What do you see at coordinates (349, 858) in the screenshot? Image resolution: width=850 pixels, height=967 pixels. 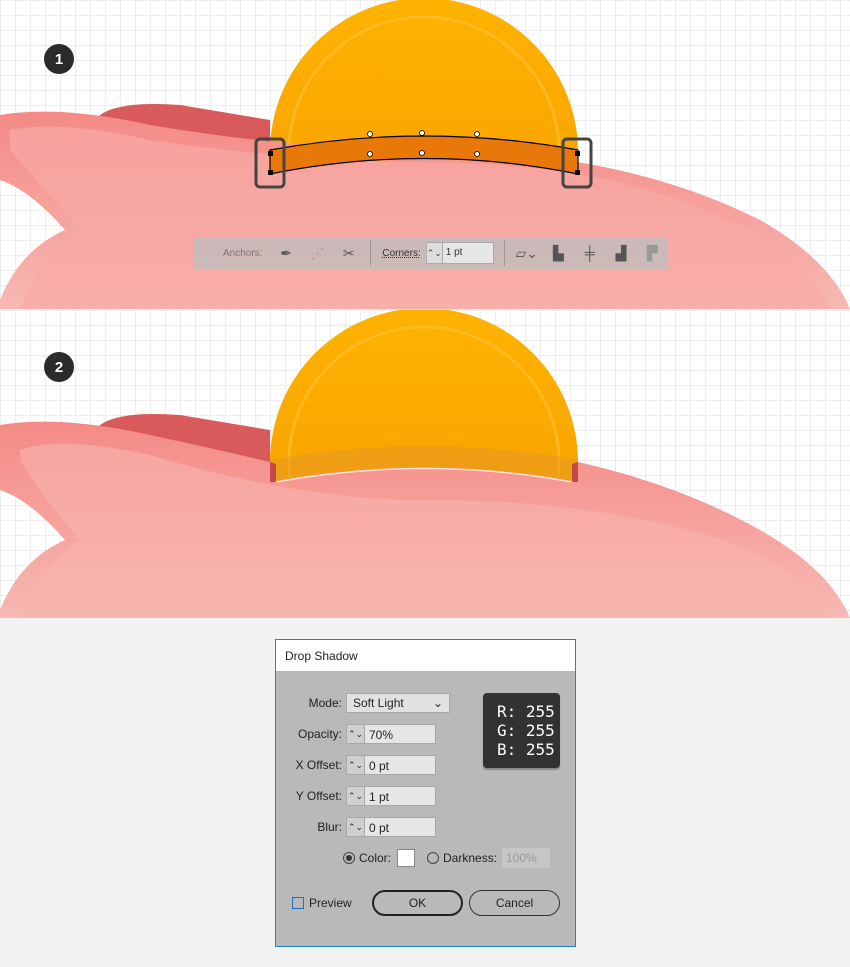 I see `color-radio` at bounding box center [349, 858].